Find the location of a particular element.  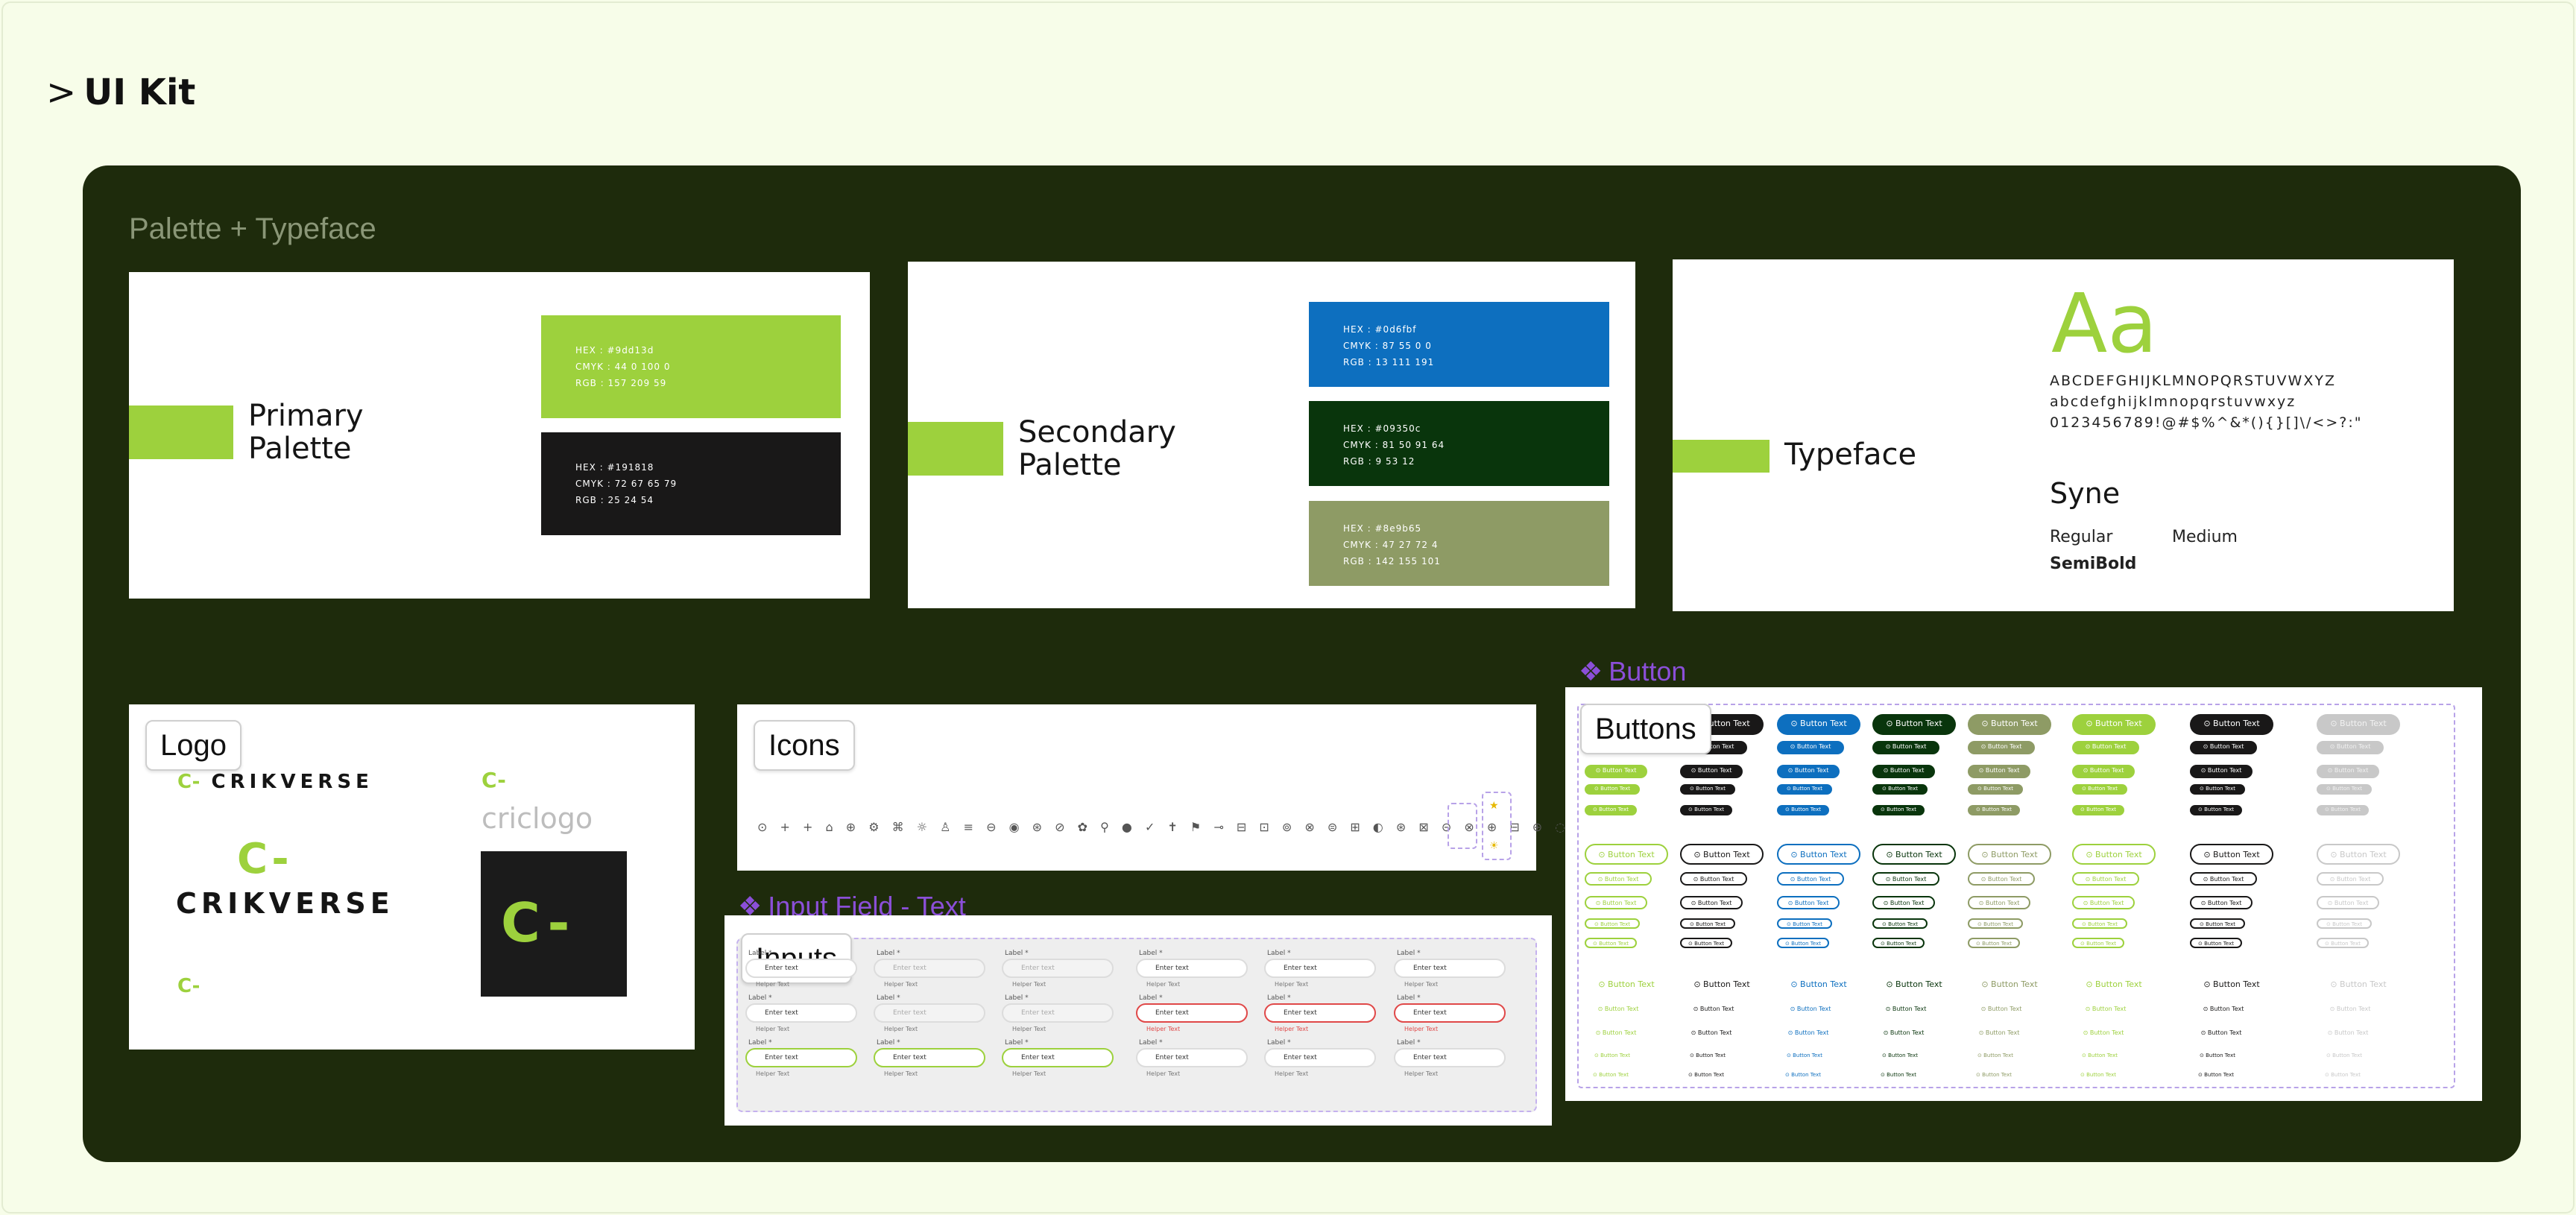

logo-tag: Logo is located at coordinates (193, 746).